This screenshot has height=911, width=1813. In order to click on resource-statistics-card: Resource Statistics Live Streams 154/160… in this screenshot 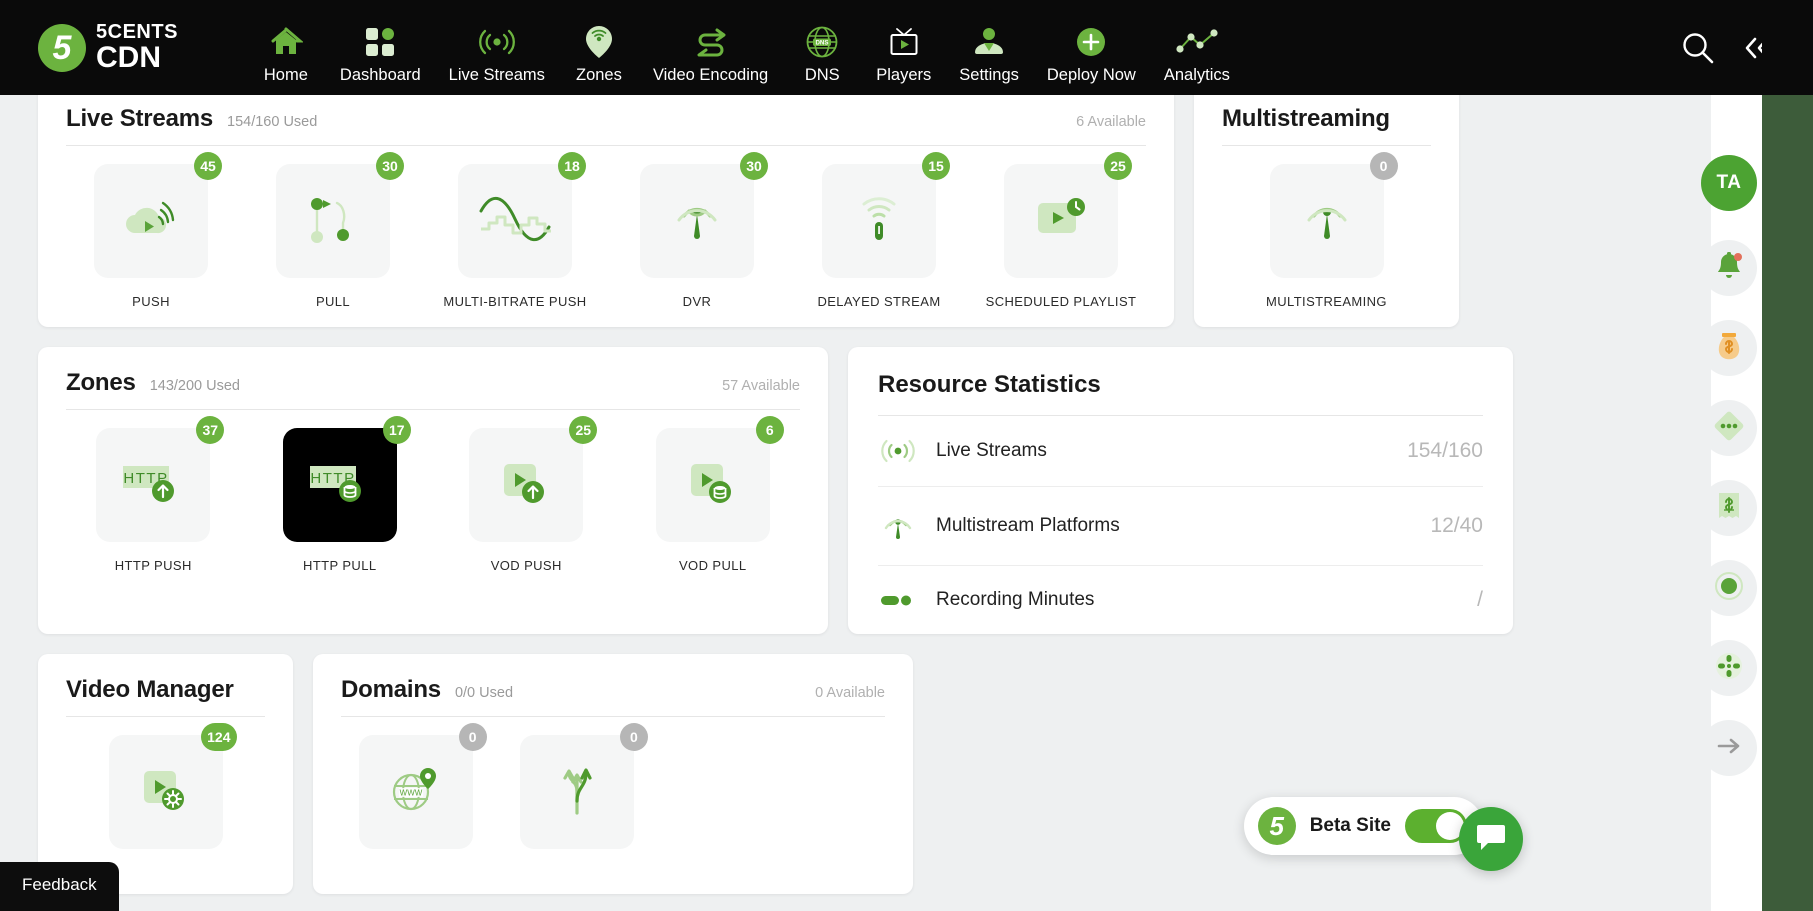, I will do `click(1180, 490)`.